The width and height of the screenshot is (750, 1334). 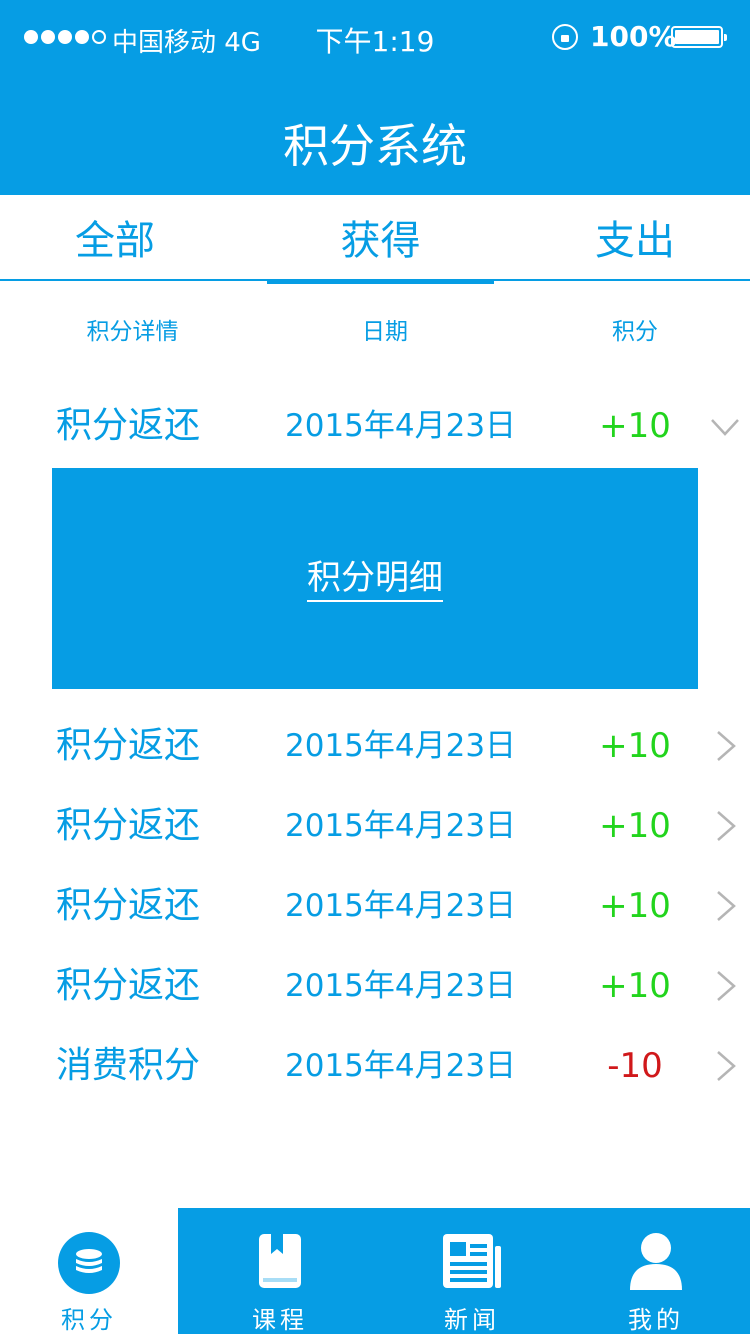 What do you see at coordinates (132, 332) in the screenshot?
I see `column-header-detail: 积分详情` at bounding box center [132, 332].